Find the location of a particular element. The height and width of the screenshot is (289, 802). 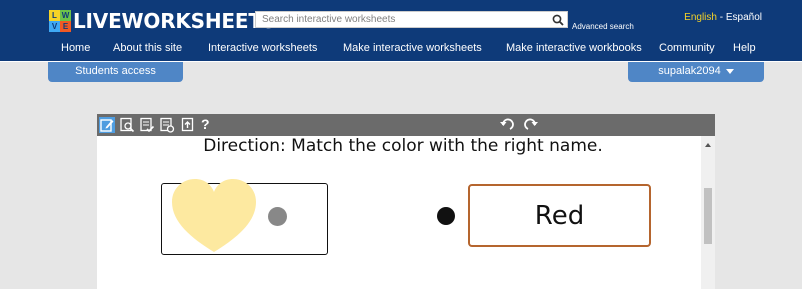

search-icon is located at coordinates (558, 19).